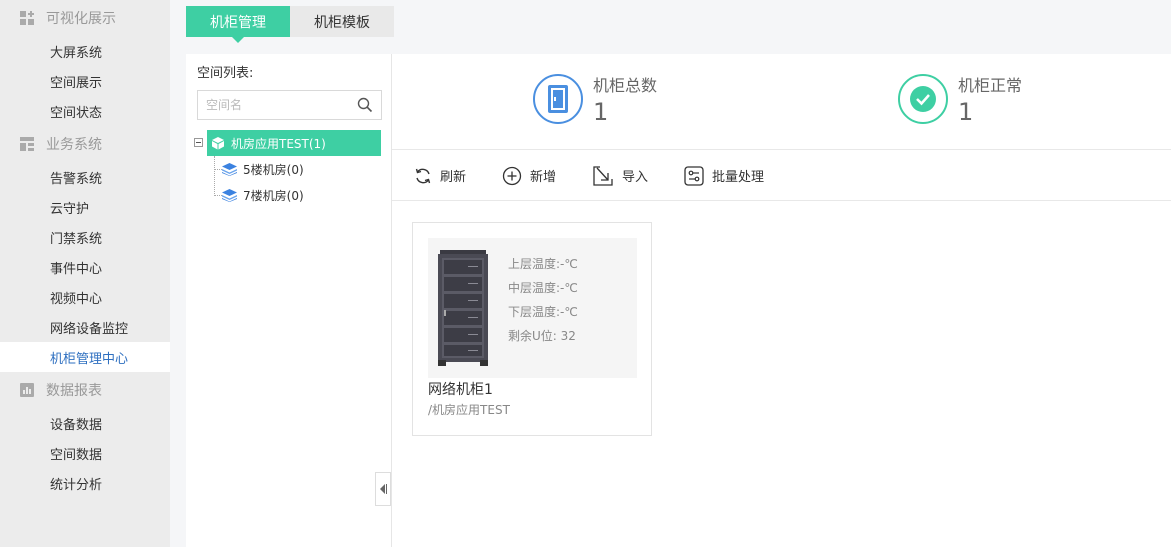  I want to click on tab-bar: 机柜管理 机柜模板, so click(290, 24).